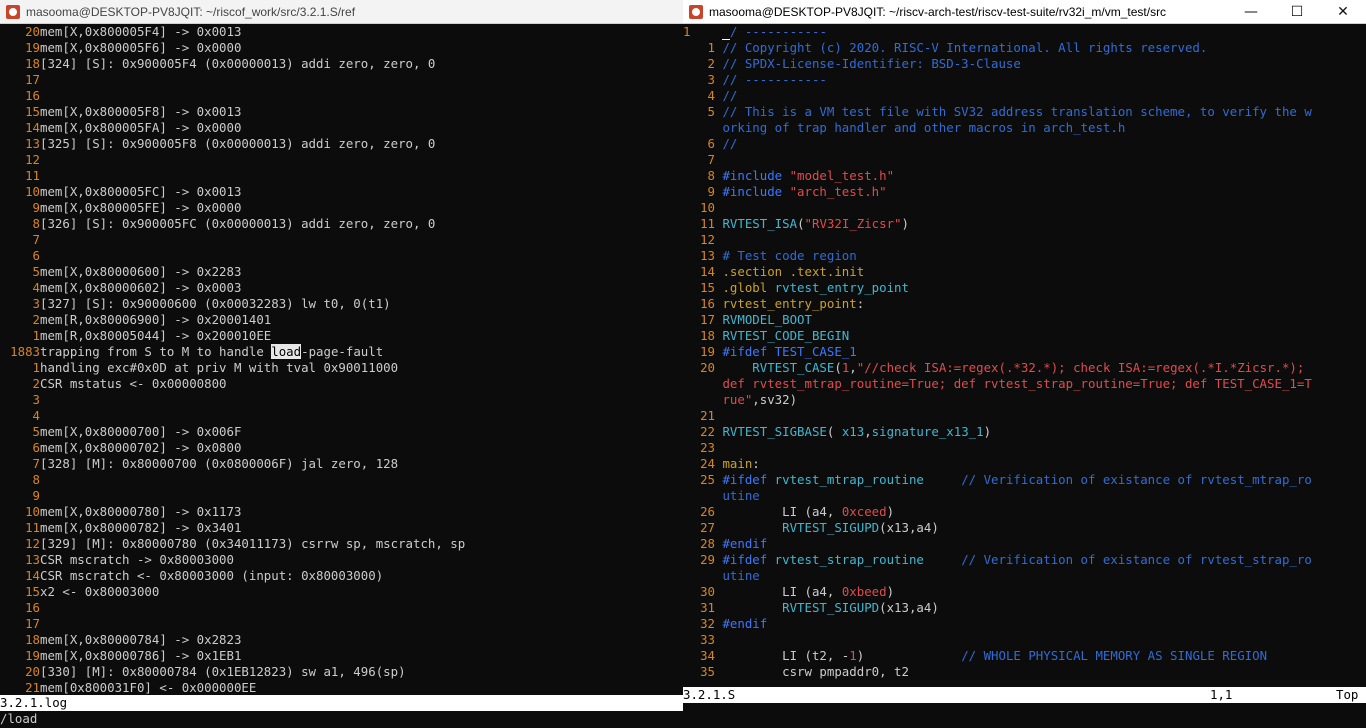 This screenshot has width=1366, height=728. What do you see at coordinates (341, 384) in the screenshot?
I see `log-line: 2 CSR mstatus <- 0x00000800` at bounding box center [341, 384].